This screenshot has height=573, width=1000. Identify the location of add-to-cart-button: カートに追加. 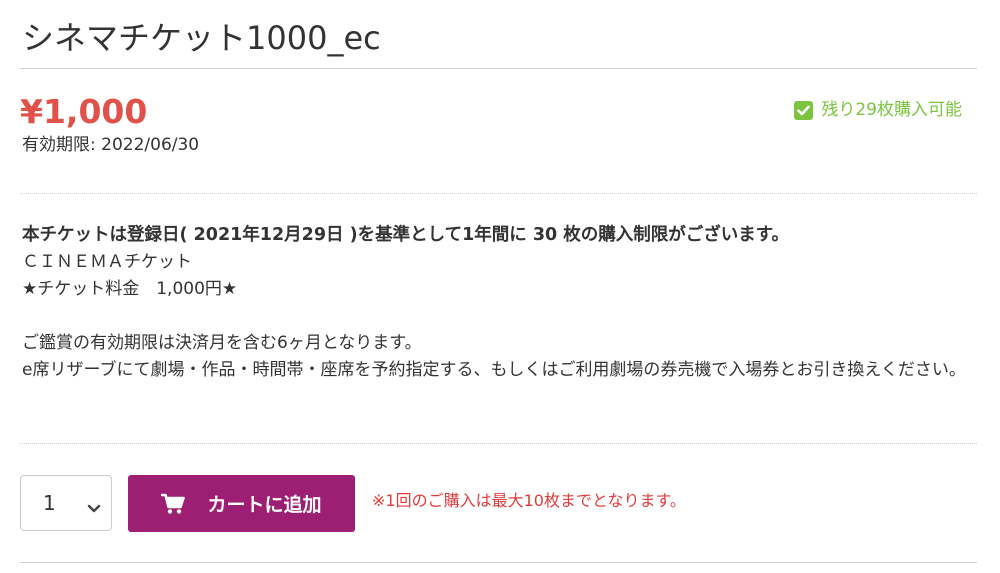
(241, 503).